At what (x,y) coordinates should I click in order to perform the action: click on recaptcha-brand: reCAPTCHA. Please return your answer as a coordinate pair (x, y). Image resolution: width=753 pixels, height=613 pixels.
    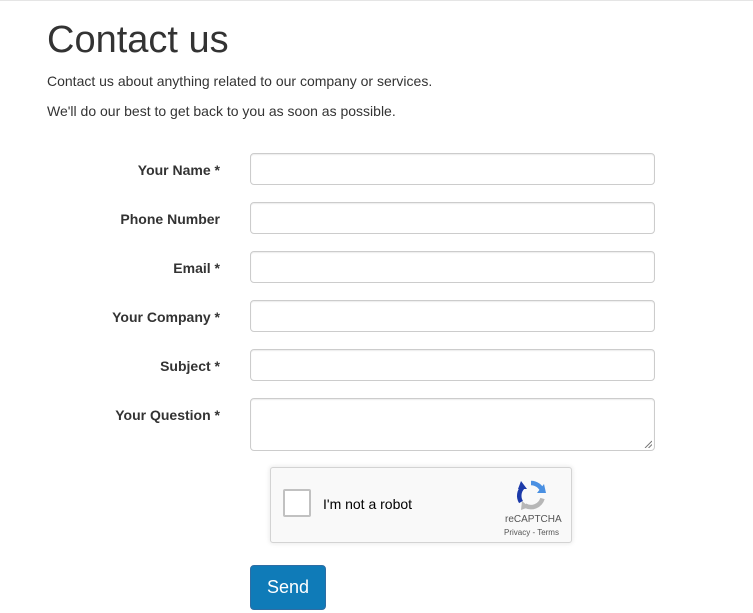
    Looking at the image, I should click on (533, 519).